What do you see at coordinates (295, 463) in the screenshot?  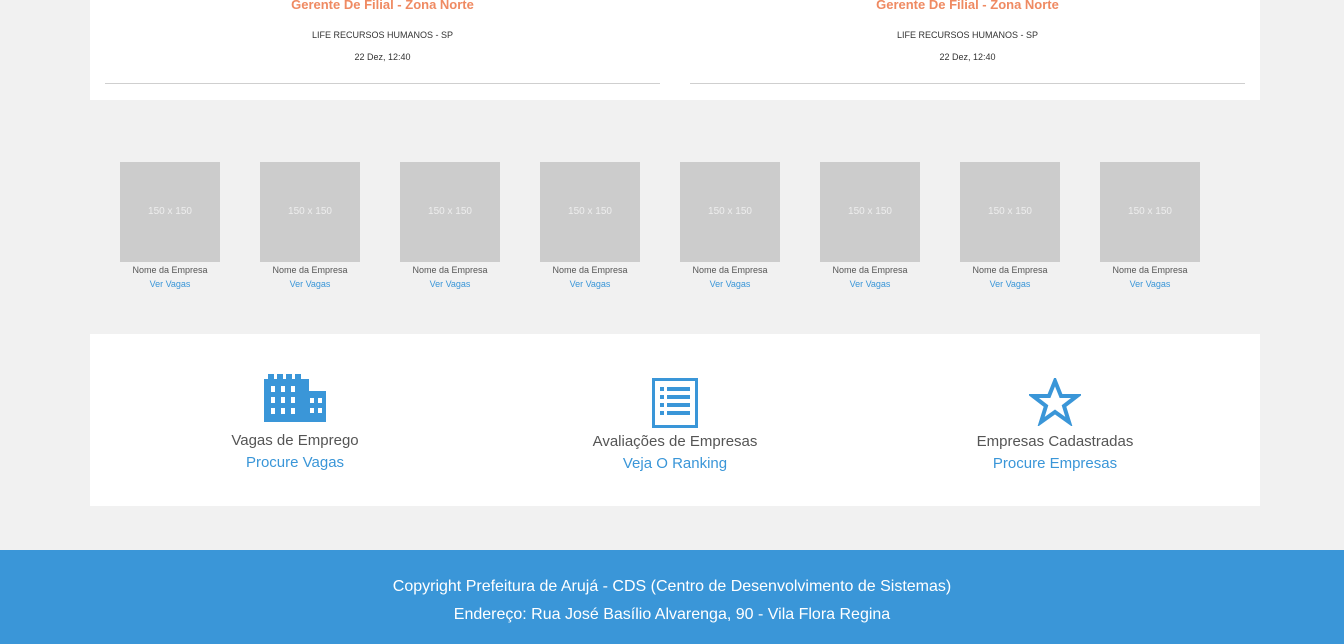 I see `find-jobs-link: Procure Vagas` at bounding box center [295, 463].